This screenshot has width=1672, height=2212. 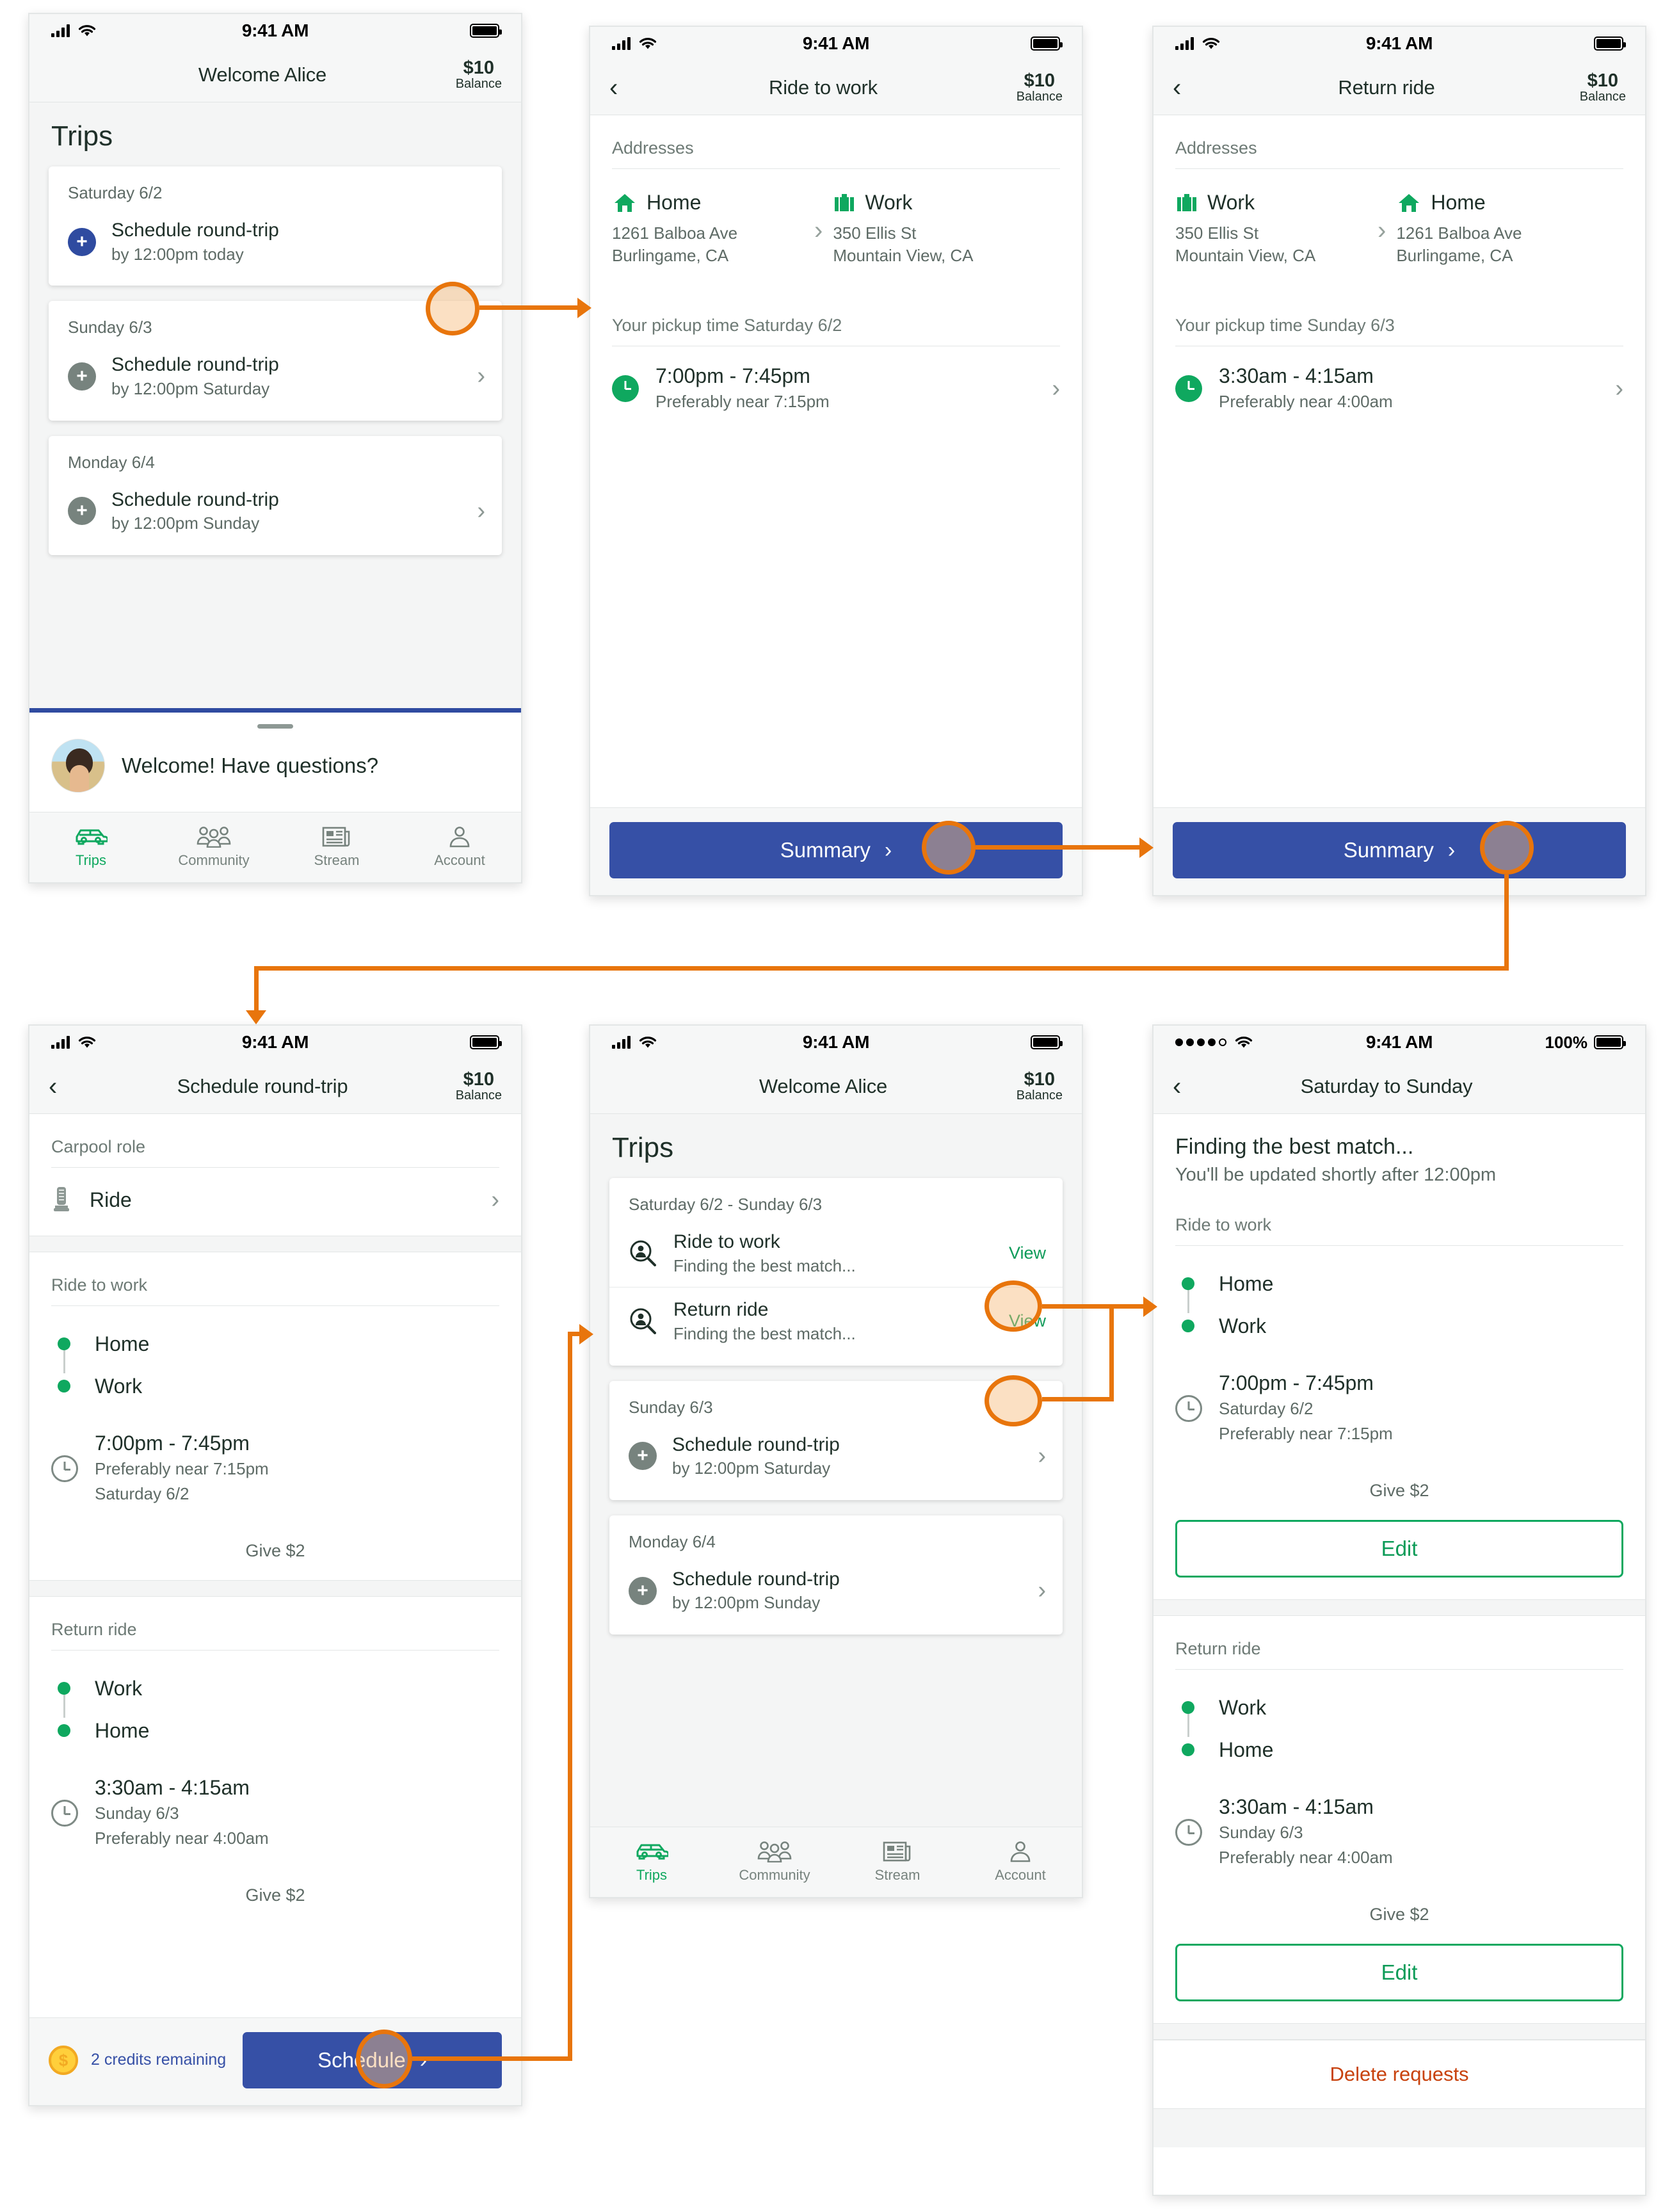 I want to click on card-text: Schedule round-trip by 12:00pm Saturday, so click(x=290, y=376).